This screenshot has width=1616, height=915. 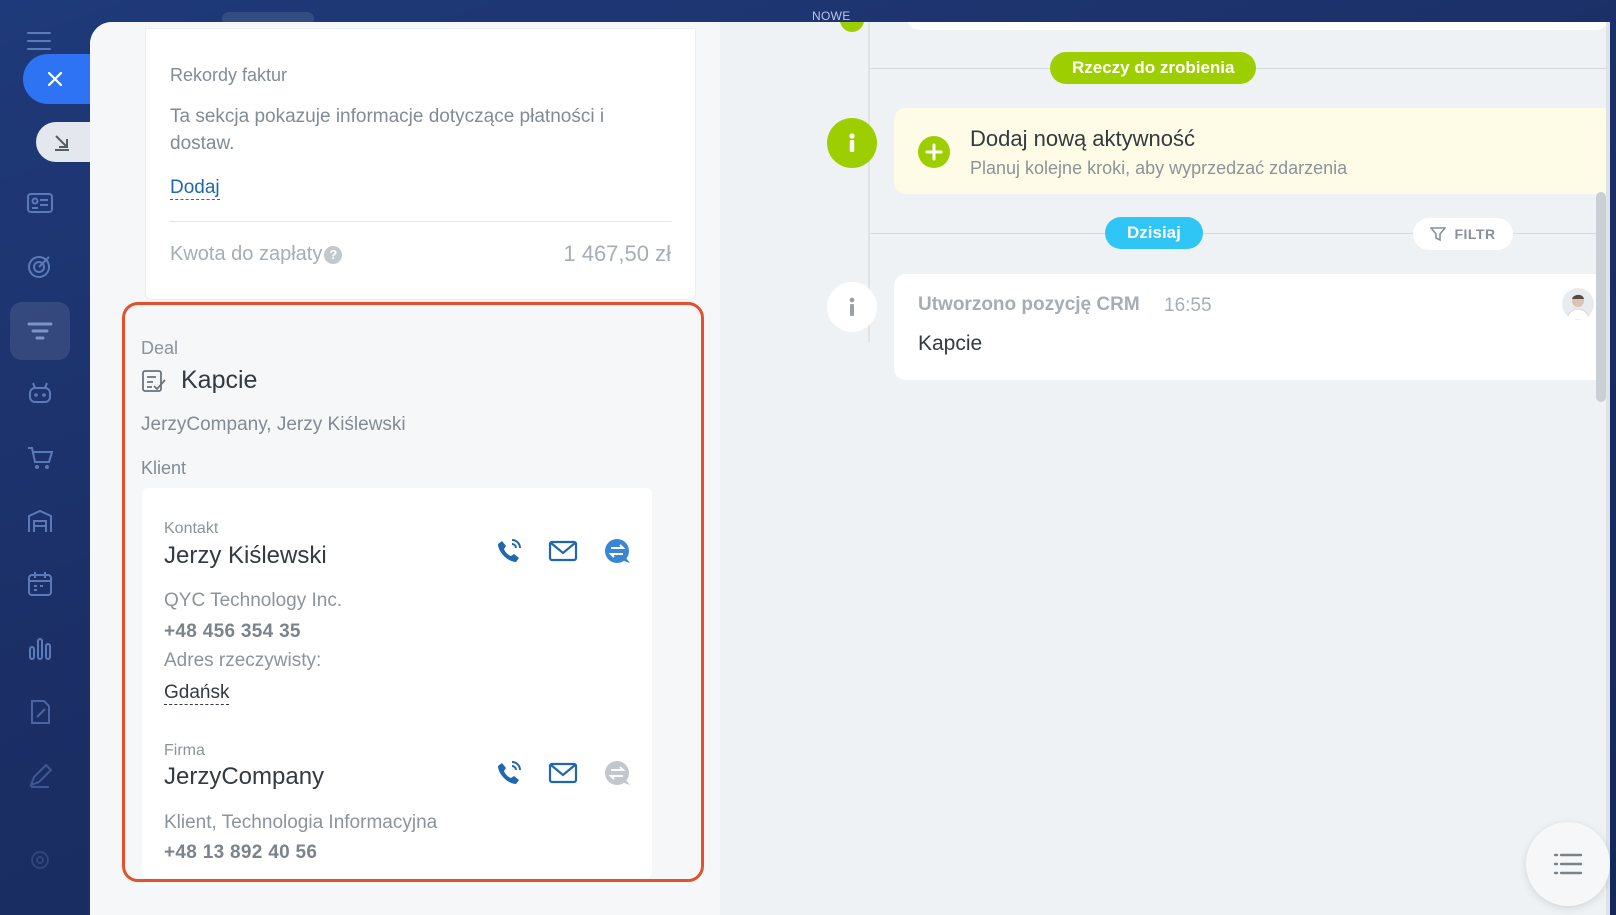 What do you see at coordinates (1188, 305) in the screenshot?
I see `event-time: 16:55` at bounding box center [1188, 305].